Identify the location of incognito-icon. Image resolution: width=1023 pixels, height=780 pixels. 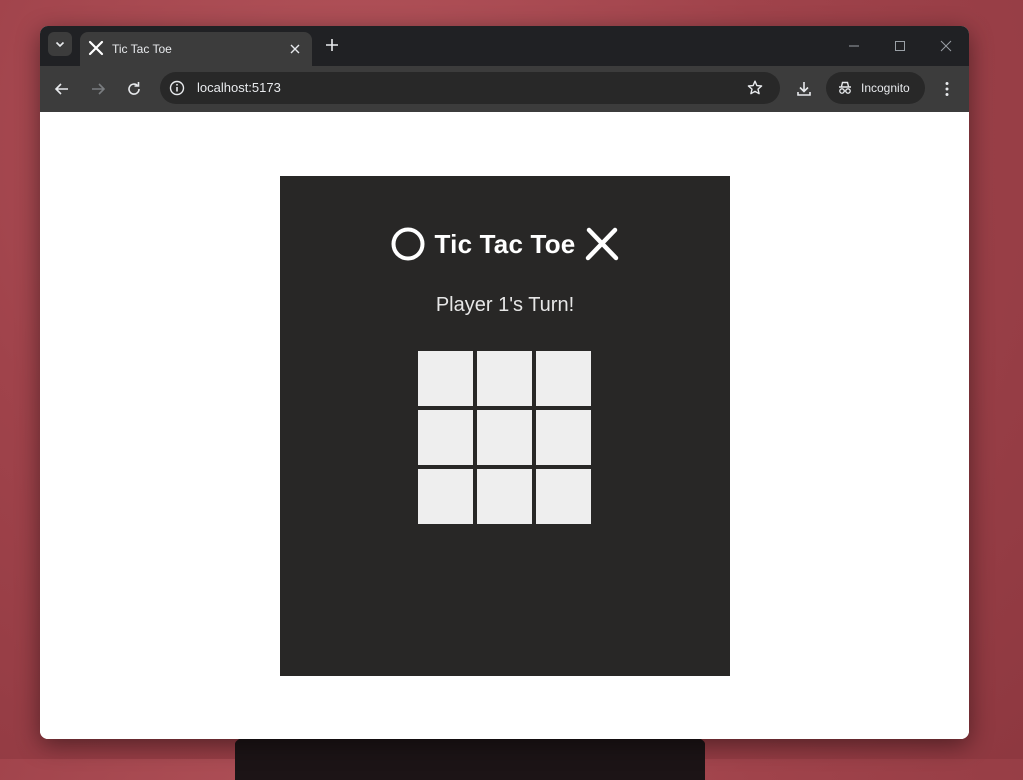
(845, 87).